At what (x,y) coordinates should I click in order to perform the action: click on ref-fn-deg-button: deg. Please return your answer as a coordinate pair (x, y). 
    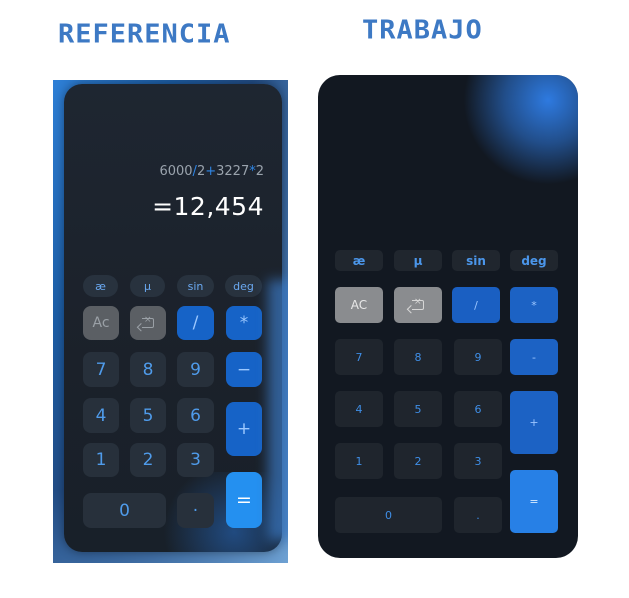
    Looking at the image, I should click on (243, 286).